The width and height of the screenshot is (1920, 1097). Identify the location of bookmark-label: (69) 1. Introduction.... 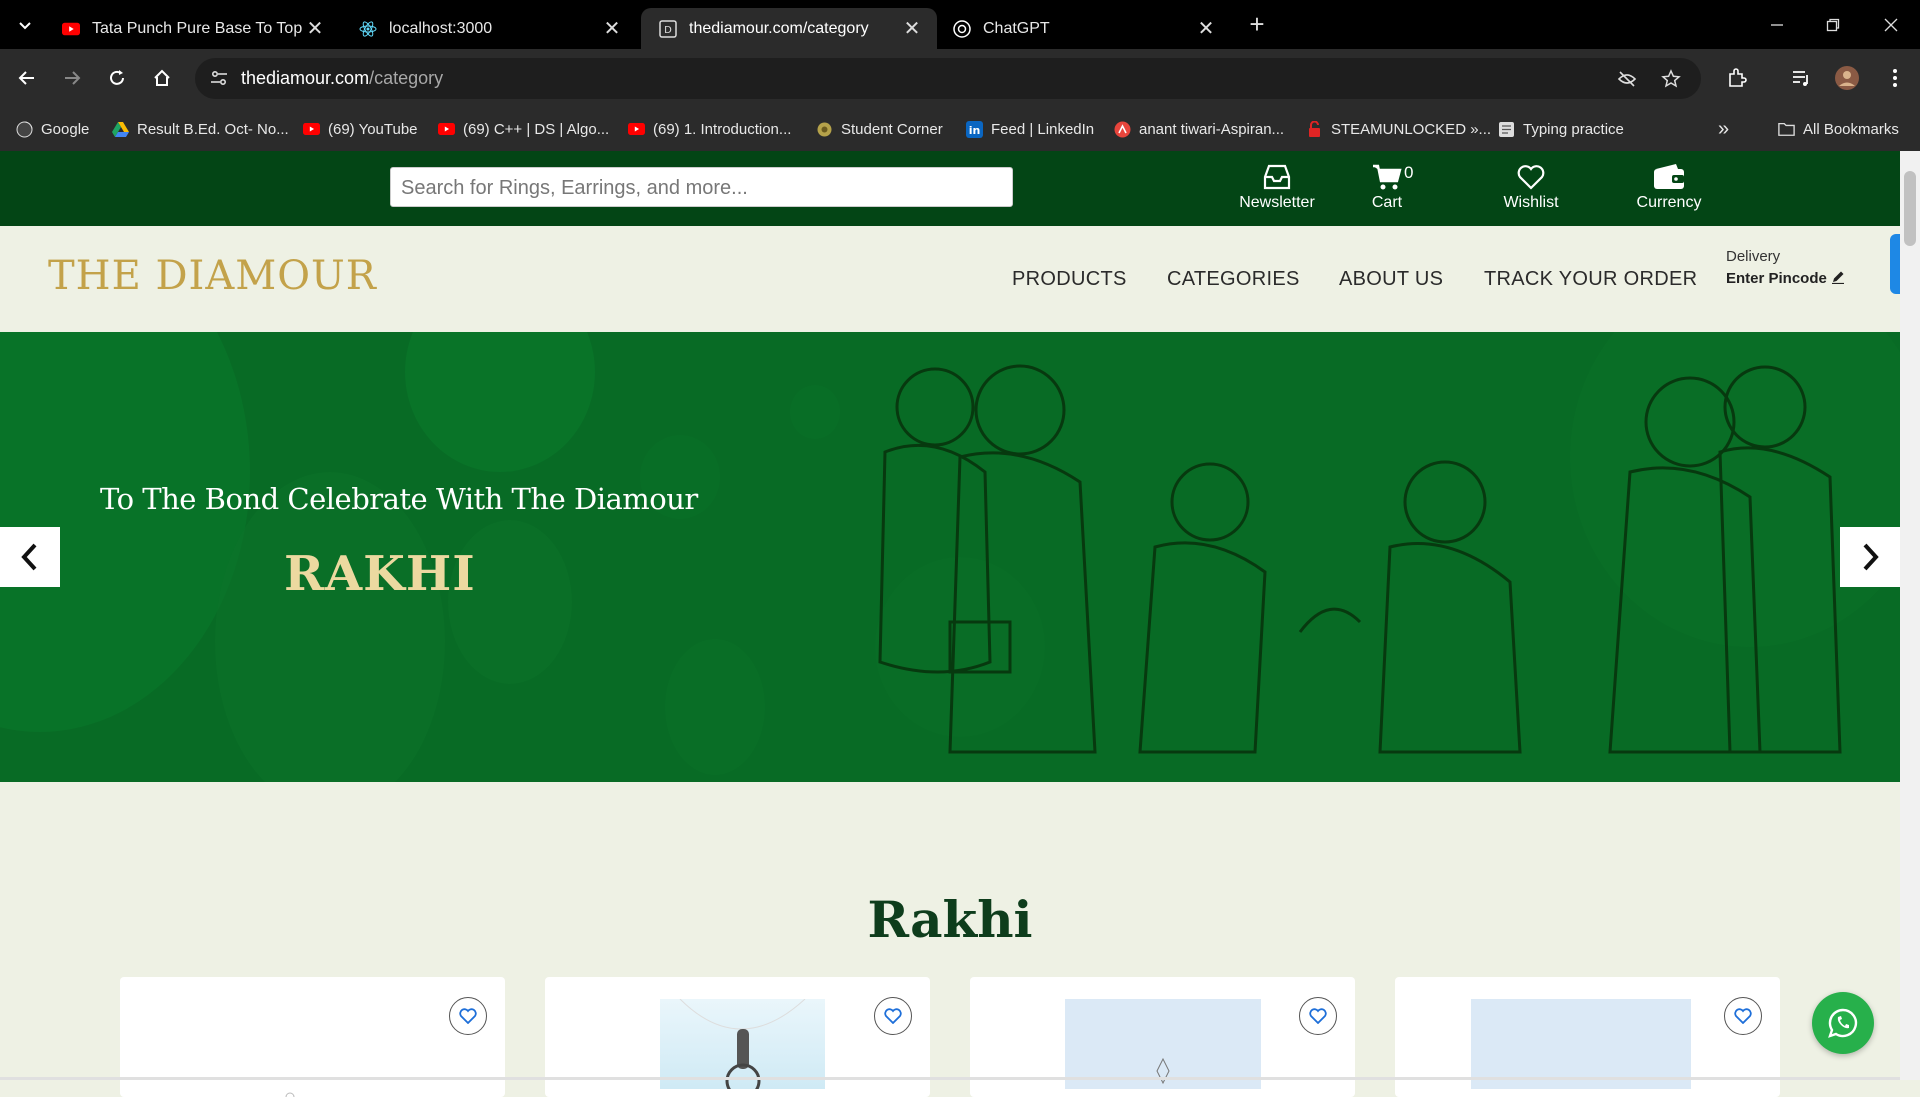
(722, 129).